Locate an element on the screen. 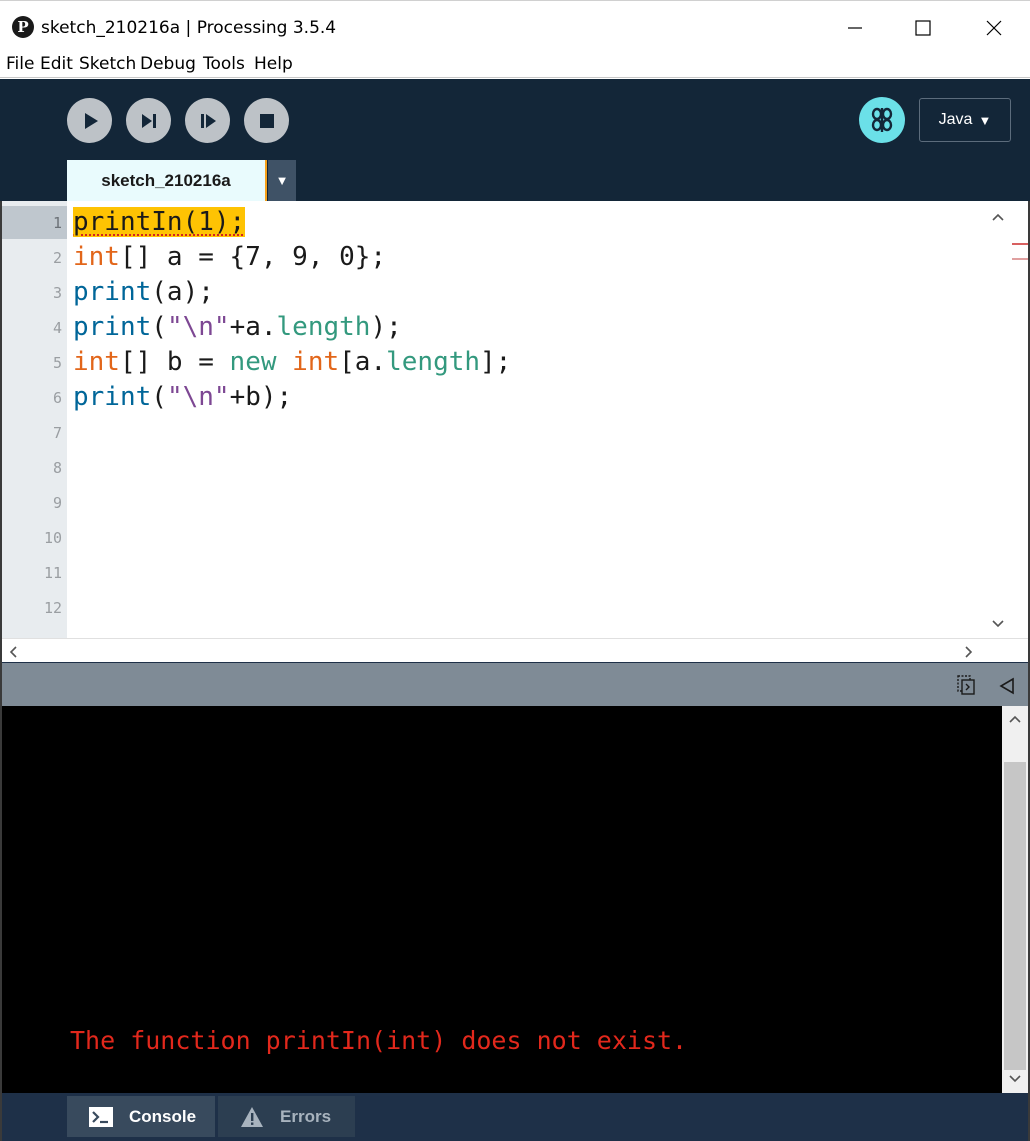  error-marker-strip is located at coordinates (1018, 419).